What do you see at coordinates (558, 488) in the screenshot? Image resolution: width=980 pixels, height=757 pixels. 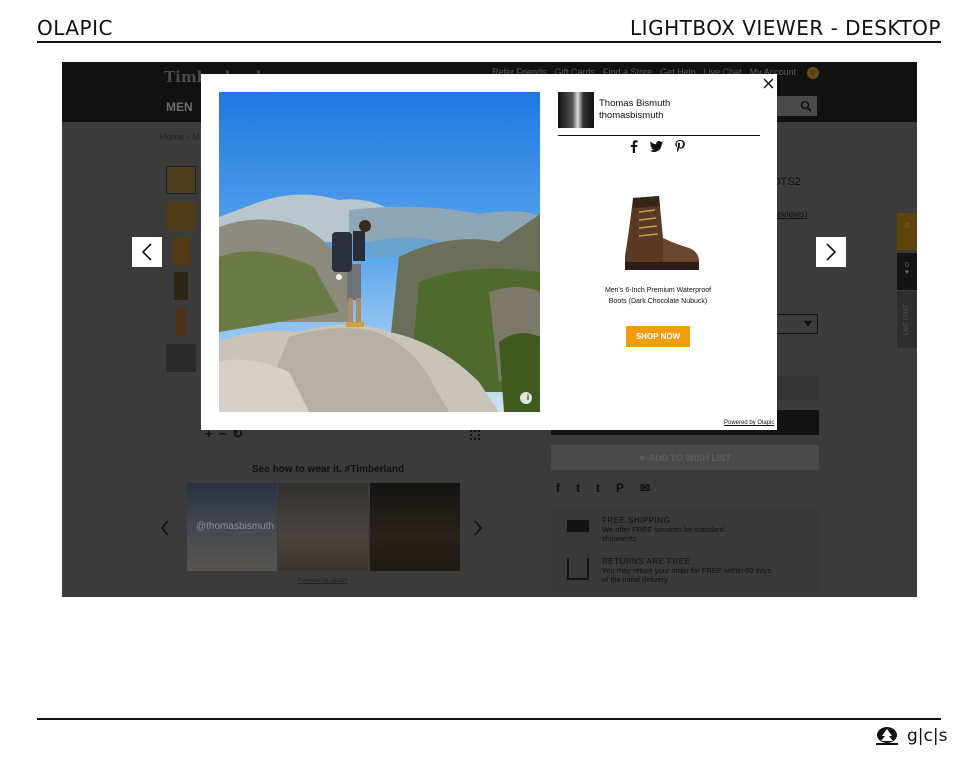 I see `facebook-icon: f` at bounding box center [558, 488].